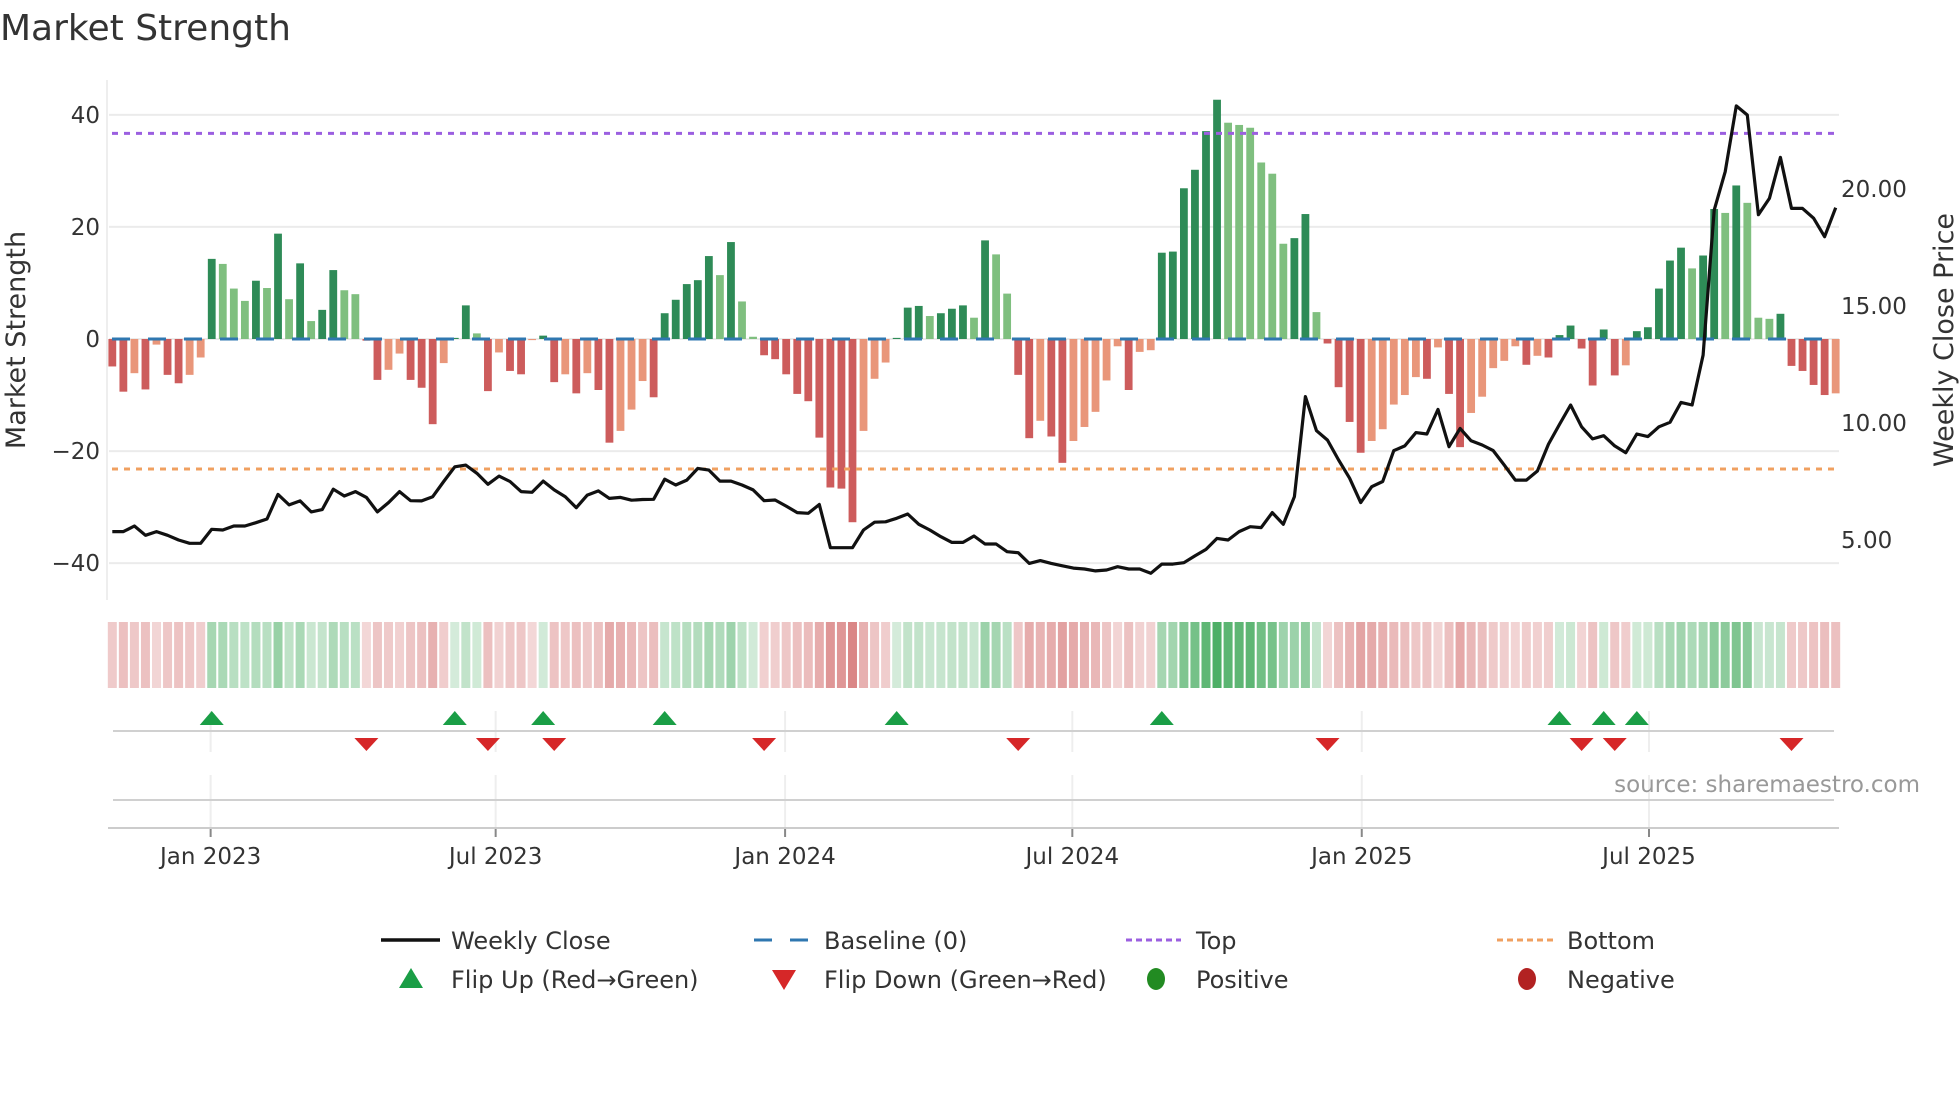 The height and width of the screenshot is (1102, 1960). I want to click on legend-label: Bottom, so click(1611, 941).